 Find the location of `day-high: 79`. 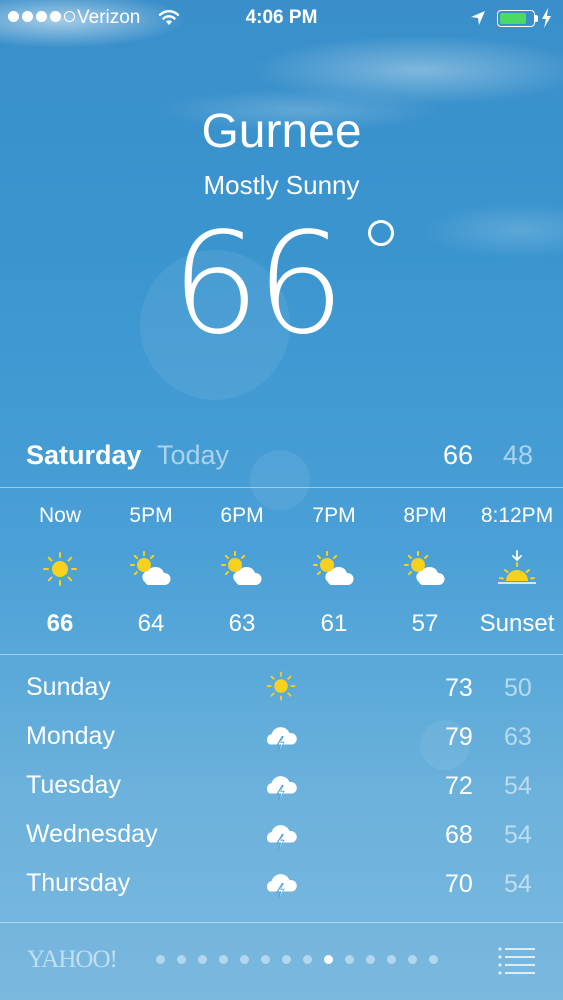

day-high: 79 is located at coordinates (459, 737).